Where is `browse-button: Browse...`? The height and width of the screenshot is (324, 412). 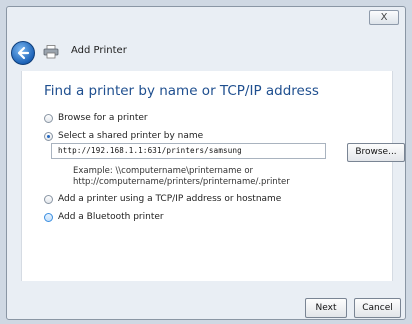 browse-button: Browse... is located at coordinates (376, 152).